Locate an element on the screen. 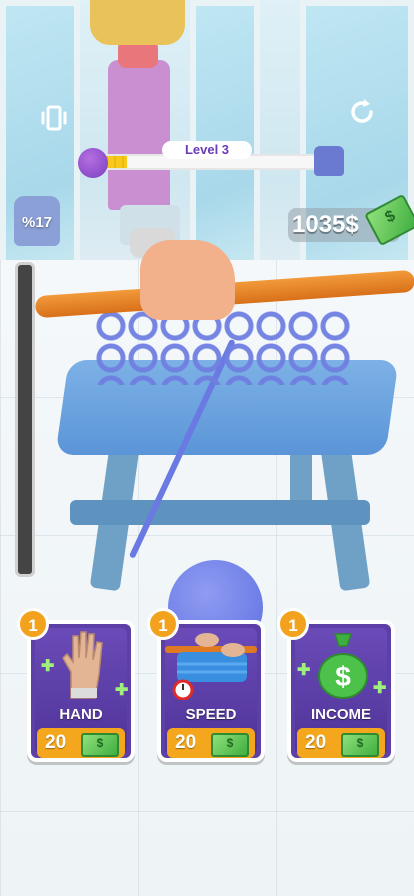 This screenshot has width=414, height=896. window-center is located at coordinates (225, 135).